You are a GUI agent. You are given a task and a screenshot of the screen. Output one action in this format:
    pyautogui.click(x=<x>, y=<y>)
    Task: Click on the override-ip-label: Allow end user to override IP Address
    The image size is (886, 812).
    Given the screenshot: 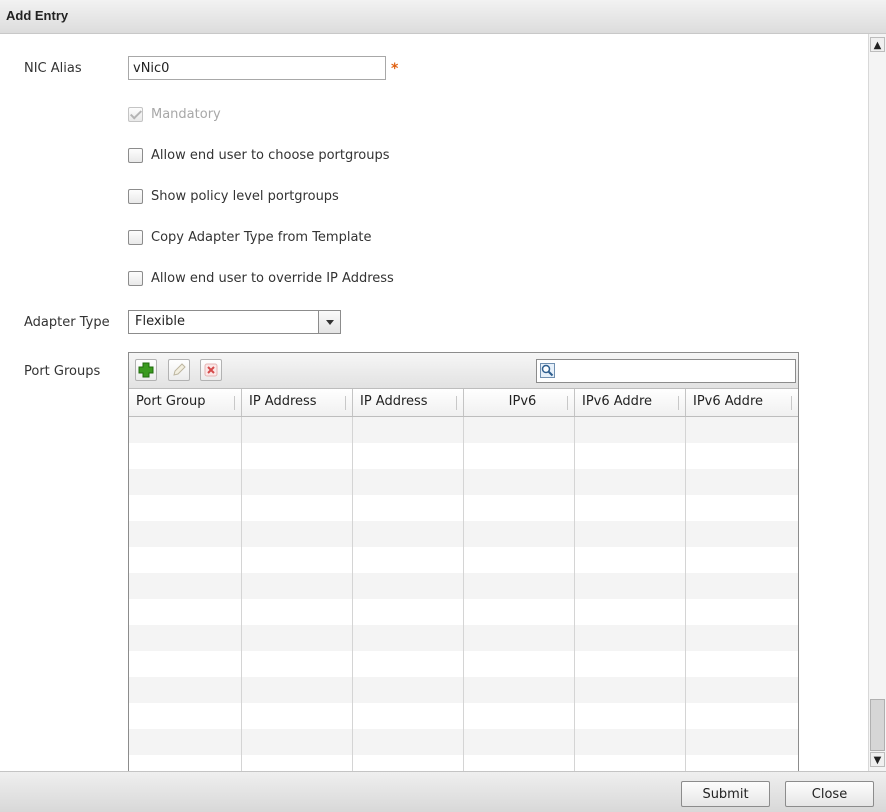 What is the action you would take?
    pyautogui.click(x=272, y=278)
    